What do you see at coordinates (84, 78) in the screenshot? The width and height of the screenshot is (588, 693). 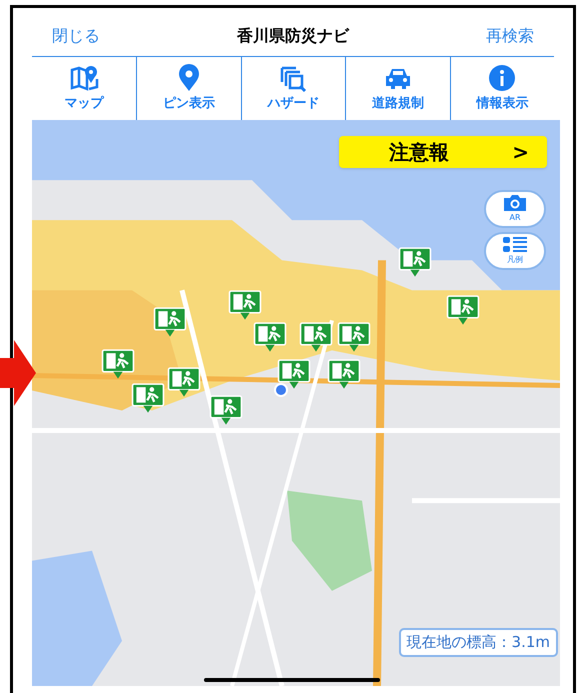 I see `map-pin-icon` at bounding box center [84, 78].